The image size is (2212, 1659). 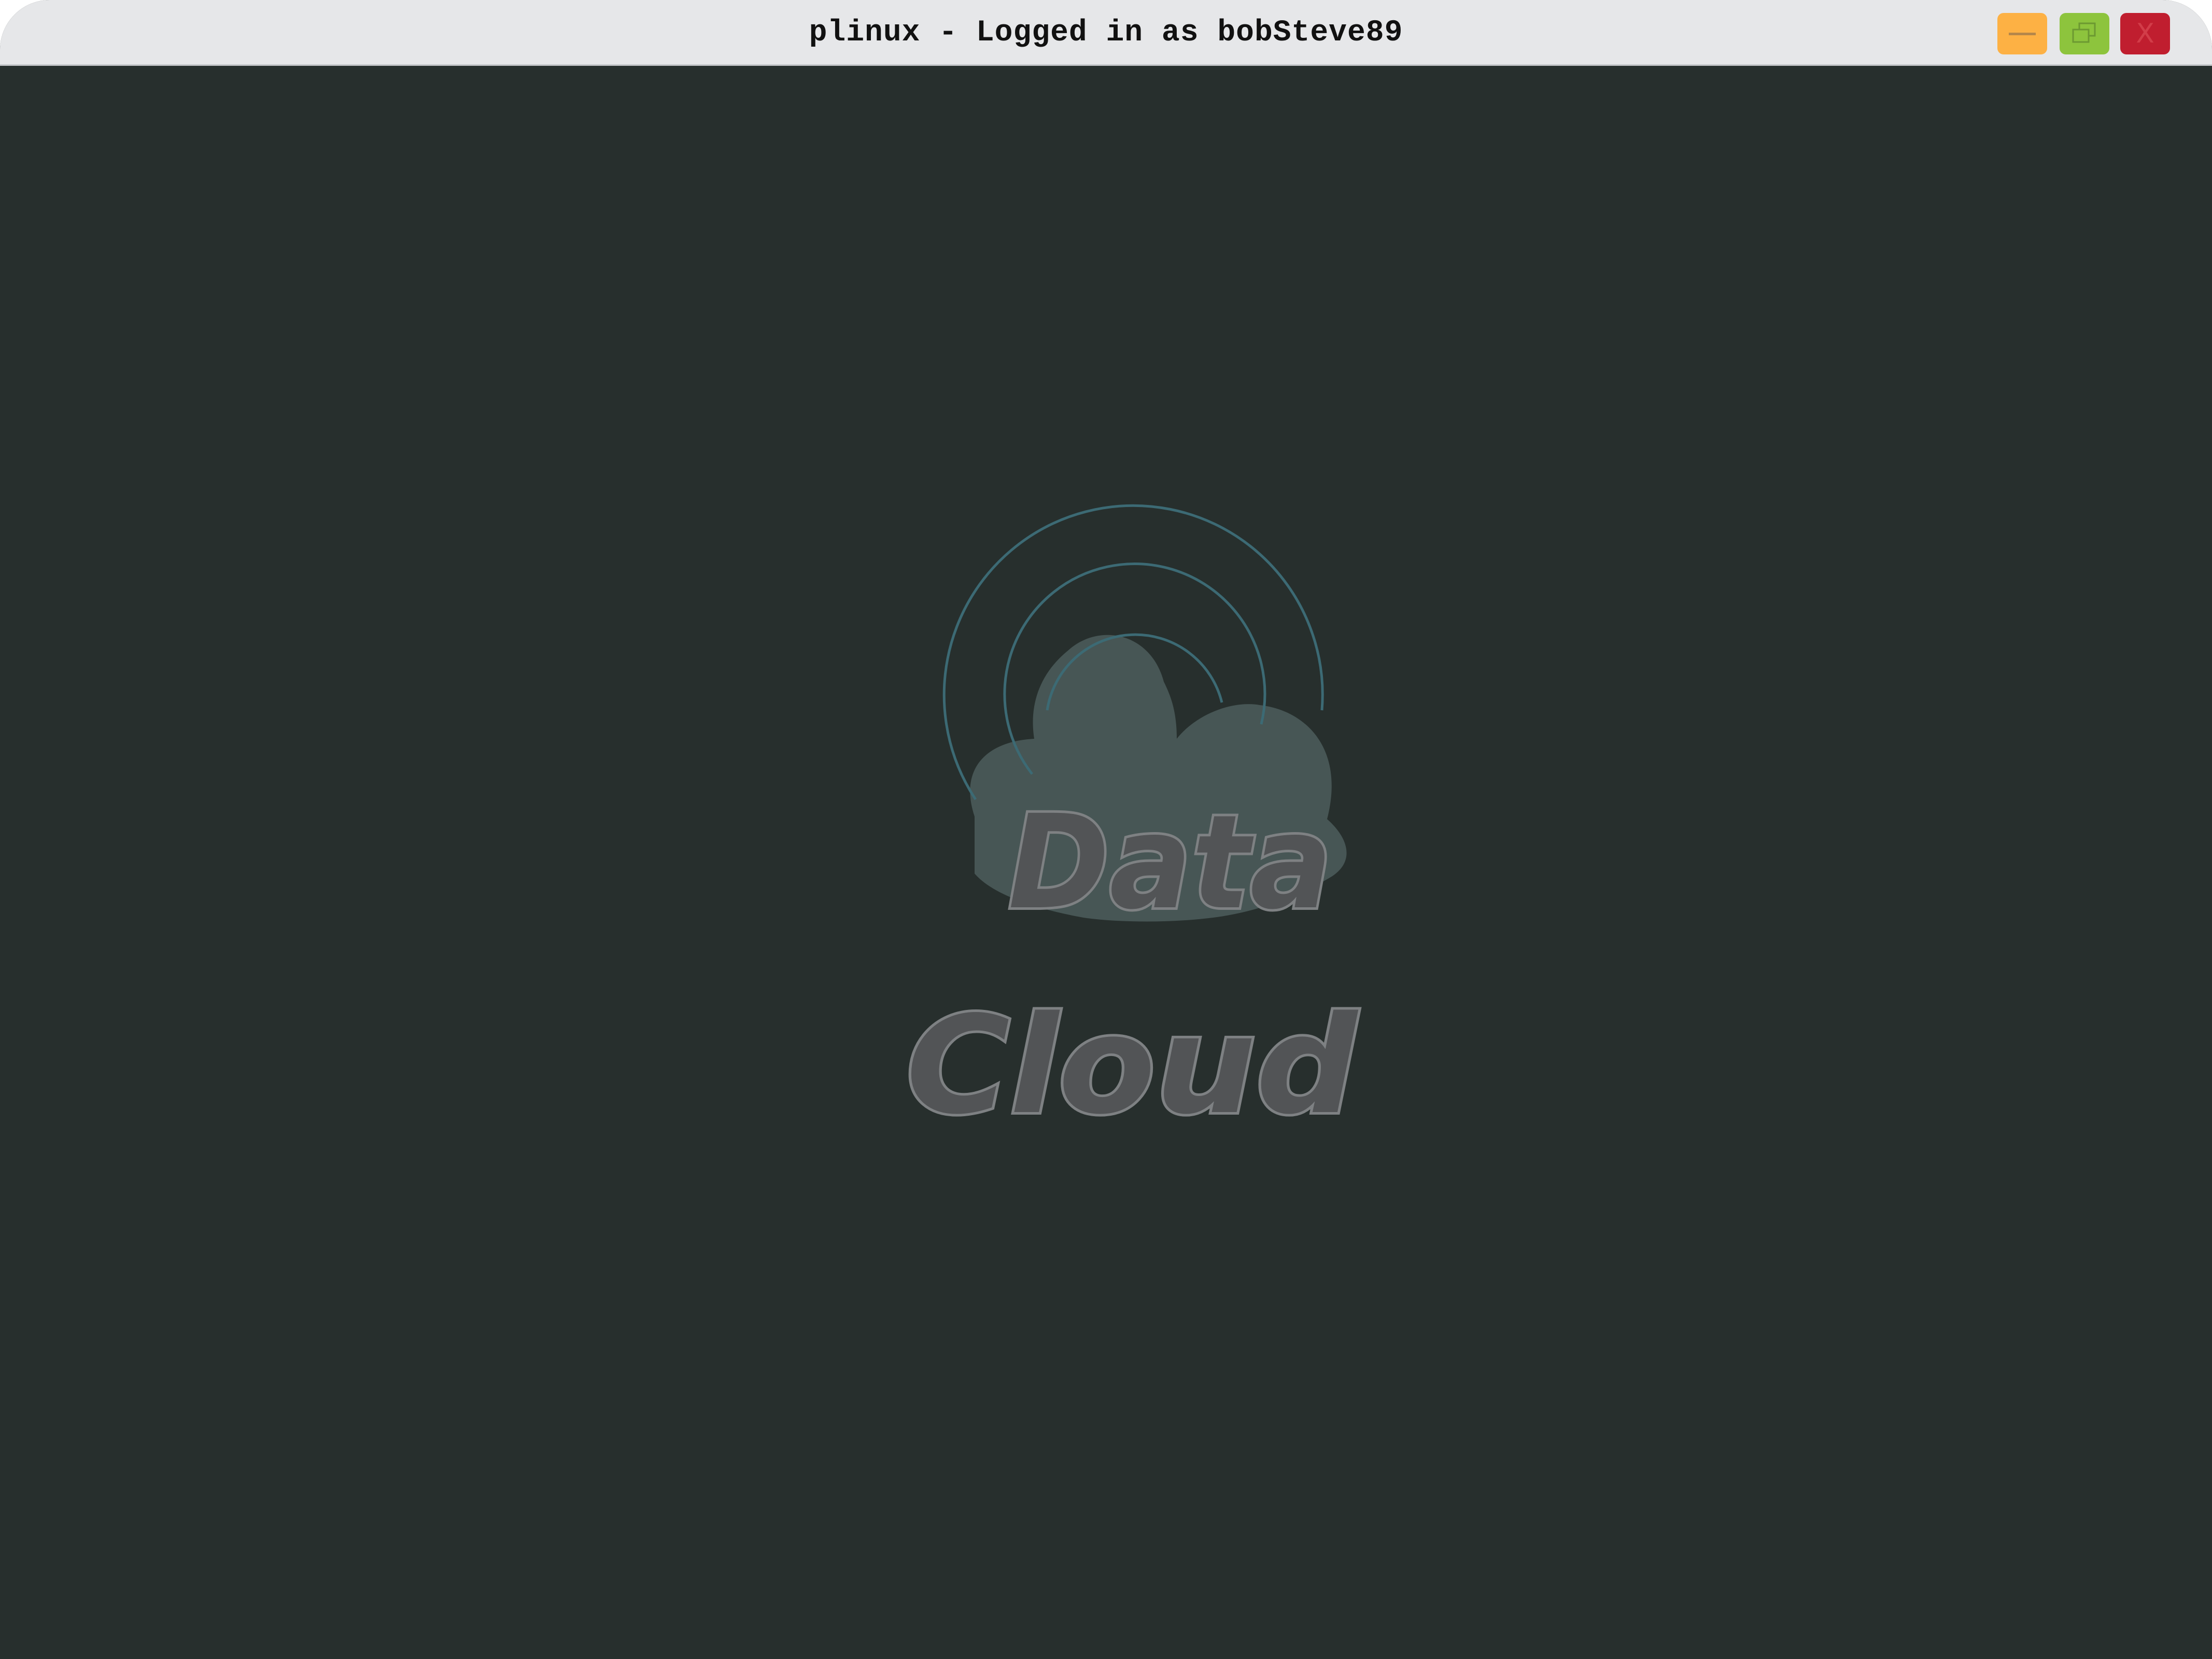 I want to click on title-bar: plinux - Logged in as bobSteve89 X, so click(x=1106, y=33).